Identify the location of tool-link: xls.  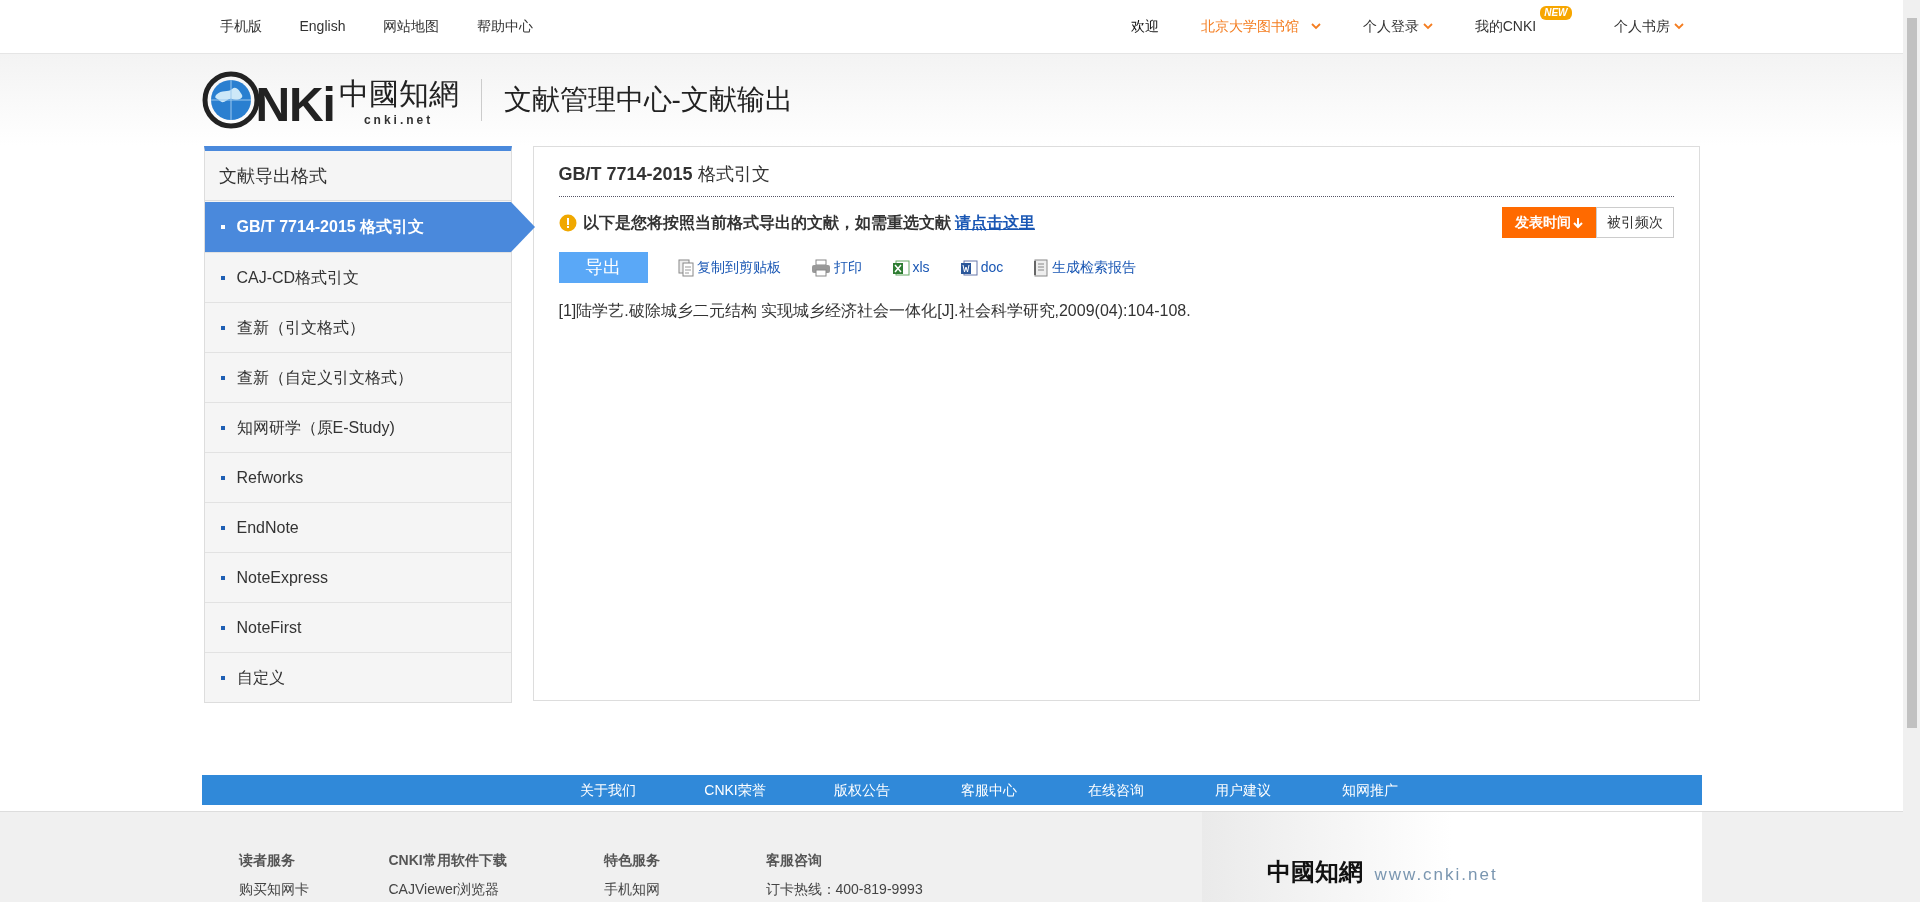
(910, 267).